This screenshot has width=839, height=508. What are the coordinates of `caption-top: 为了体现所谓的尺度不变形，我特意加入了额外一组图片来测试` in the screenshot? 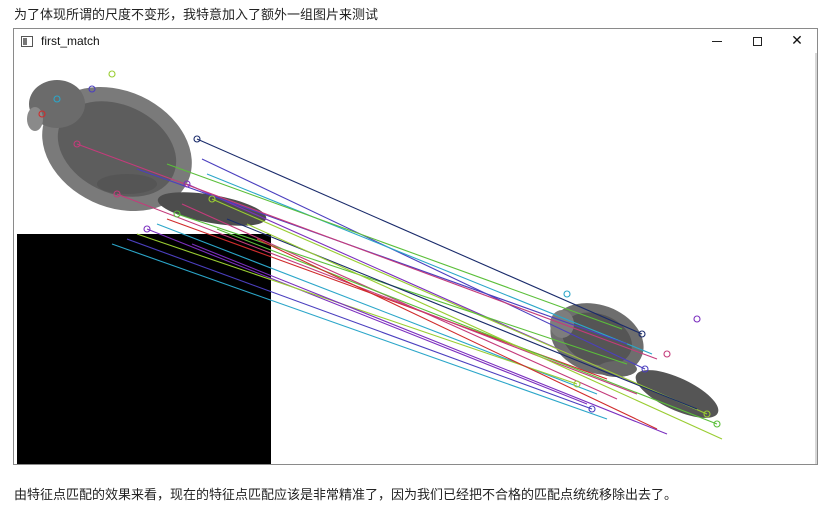 It's located at (196, 15).